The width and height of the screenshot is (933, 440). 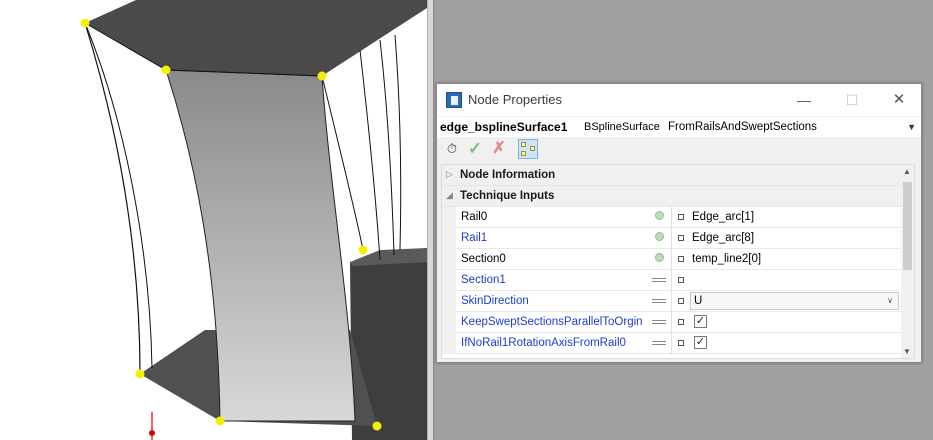 What do you see at coordinates (449, 174) in the screenshot?
I see `expand-arrow-icon: ▷` at bounding box center [449, 174].